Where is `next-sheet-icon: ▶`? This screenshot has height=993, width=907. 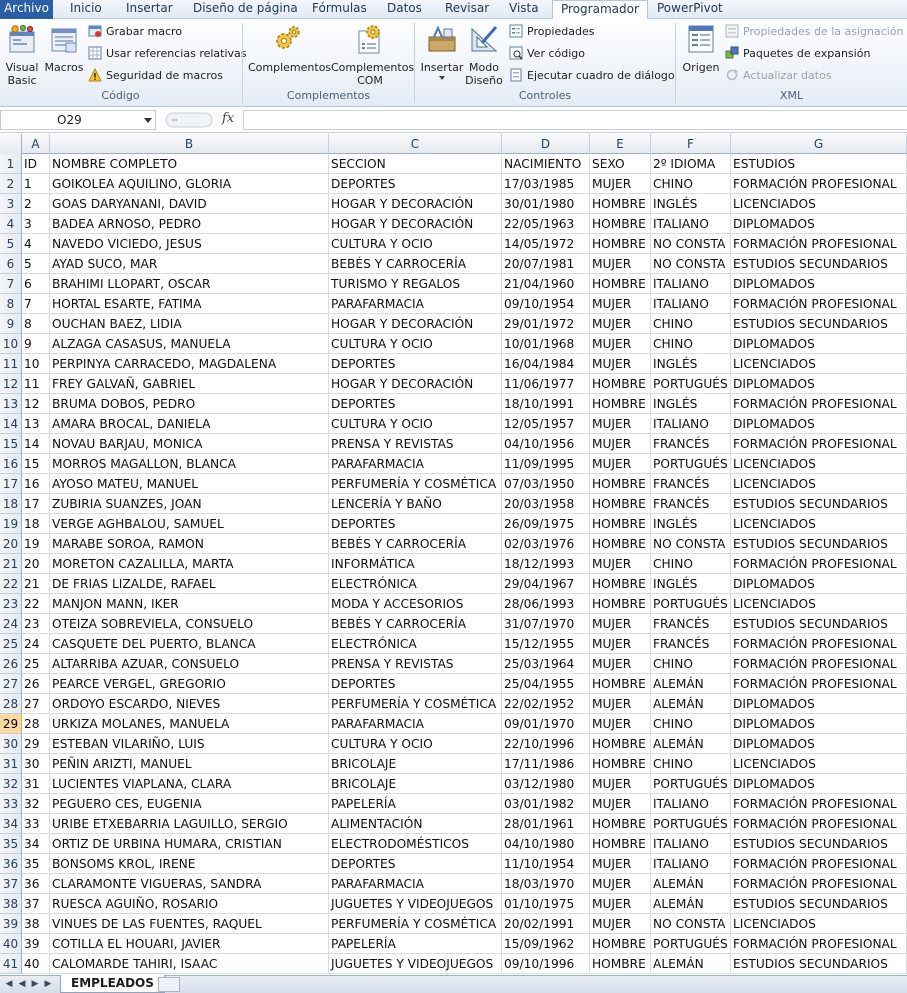
next-sheet-icon: ▶ is located at coordinates (35, 984).